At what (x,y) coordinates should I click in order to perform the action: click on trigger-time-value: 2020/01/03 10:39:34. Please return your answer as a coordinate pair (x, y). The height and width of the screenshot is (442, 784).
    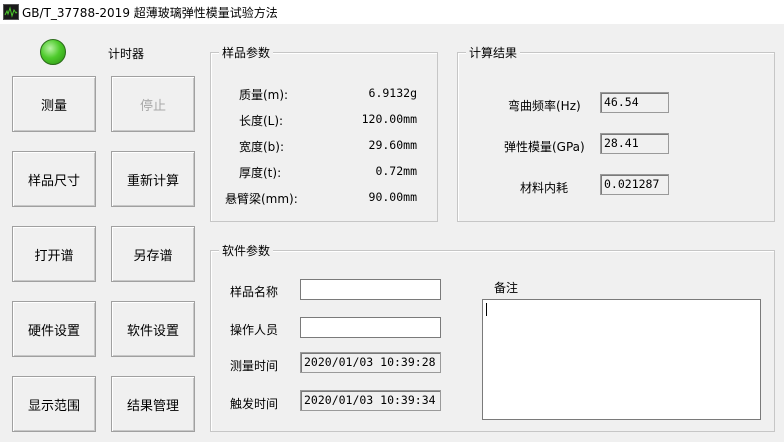
    Looking at the image, I should click on (370, 400).